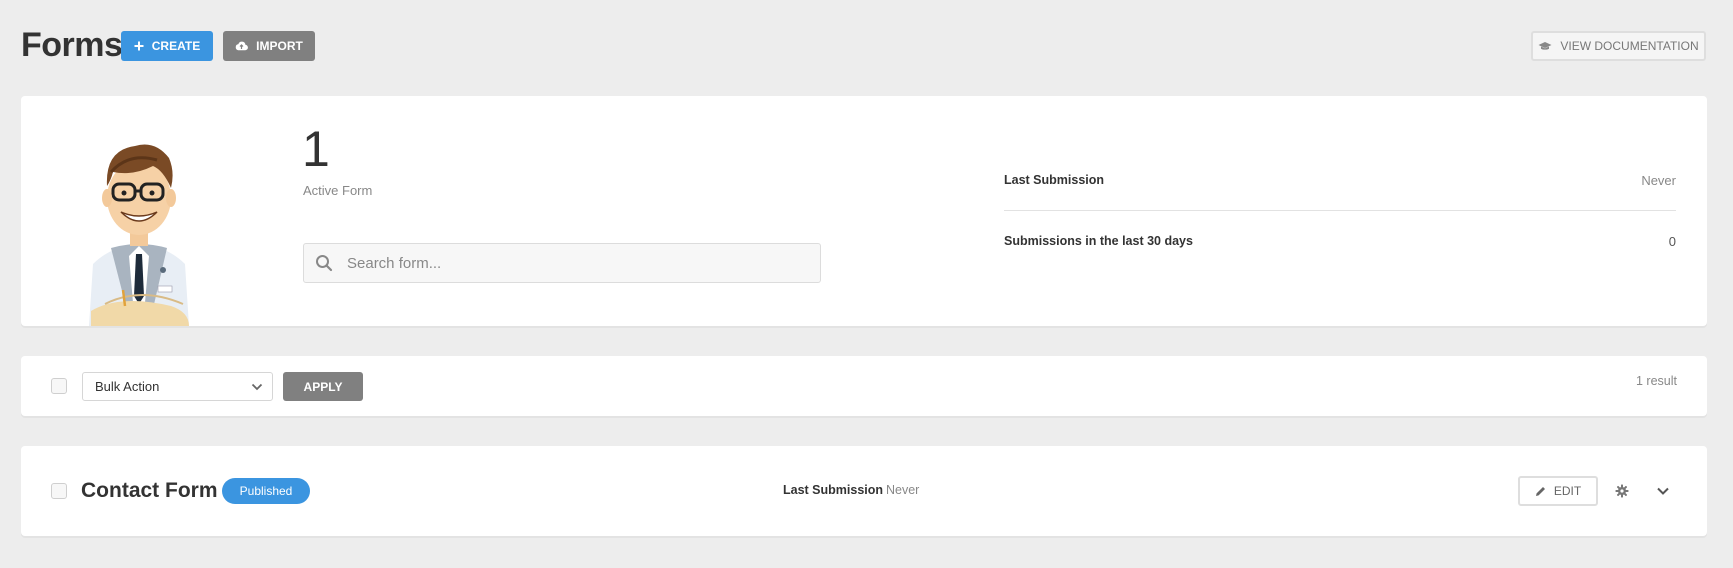 The height and width of the screenshot is (568, 1733). I want to click on stat-label: Last Submission, so click(1054, 180).